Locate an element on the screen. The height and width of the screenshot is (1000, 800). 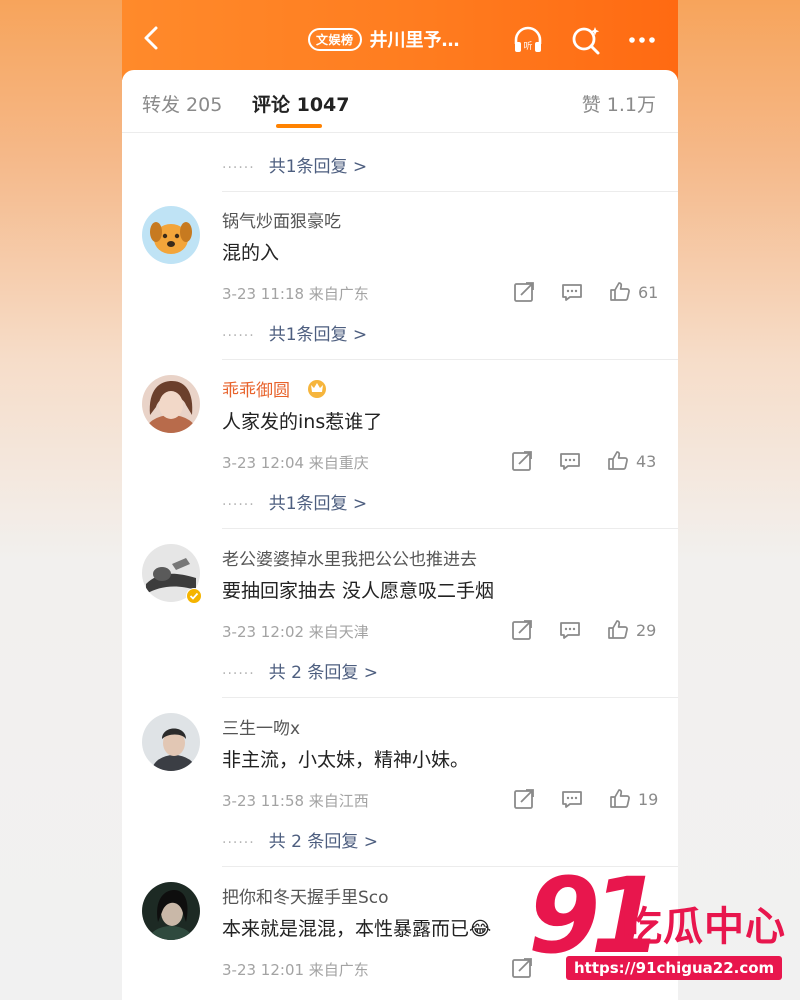
active-tab-indicator is located at coordinates (299, 126).